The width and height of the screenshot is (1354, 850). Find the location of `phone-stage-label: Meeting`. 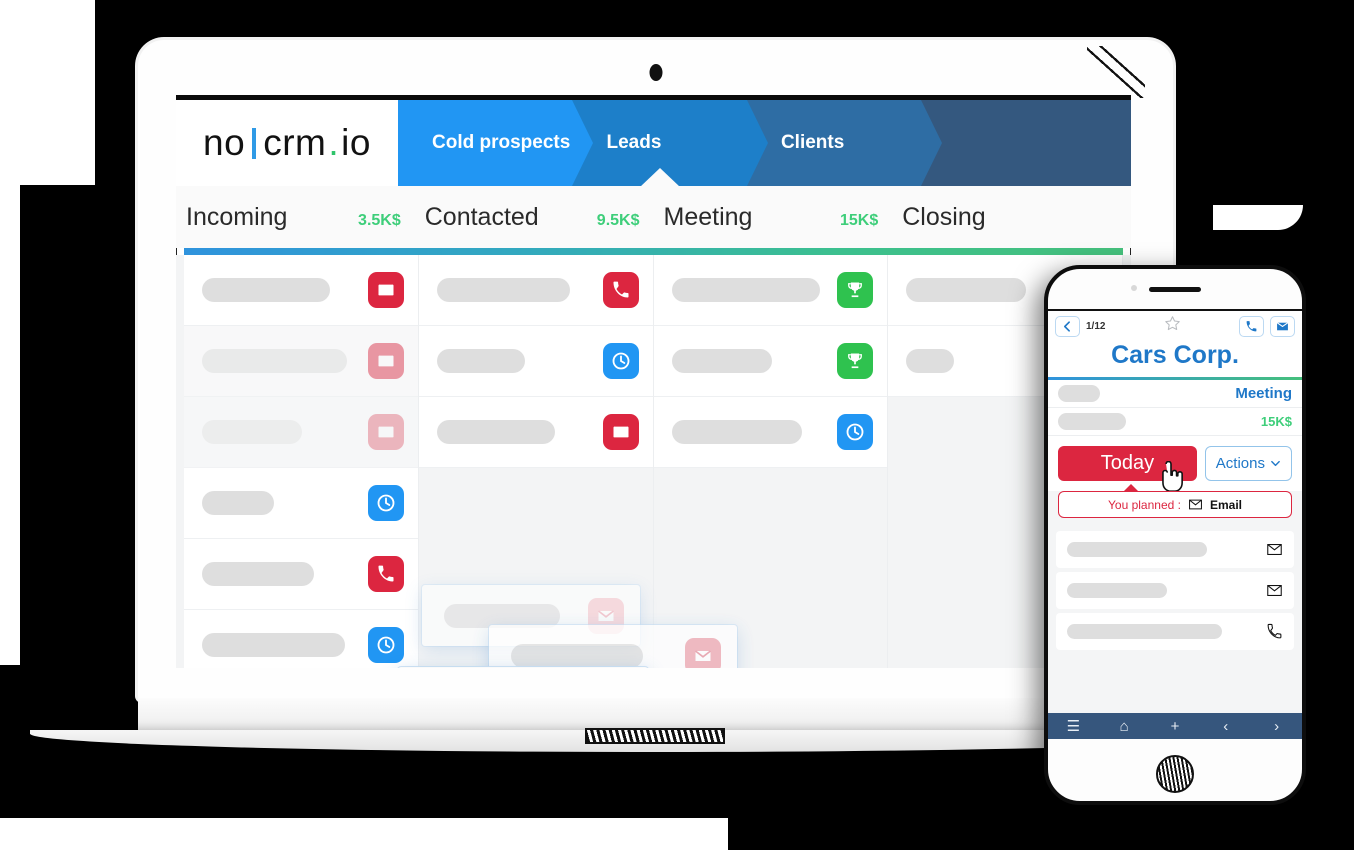

phone-stage-label: Meeting is located at coordinates (1263, 393).